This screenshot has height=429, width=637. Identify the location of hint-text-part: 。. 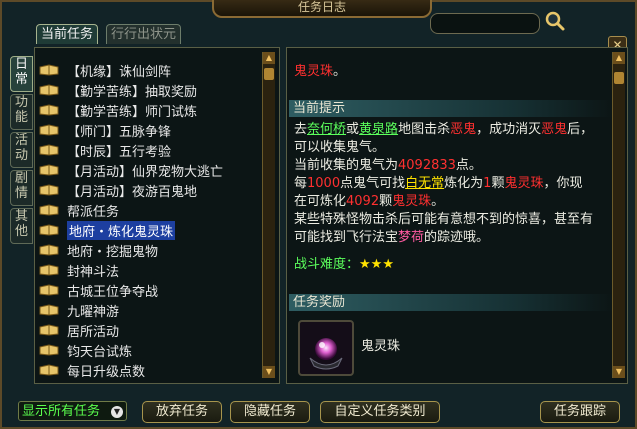
(438, 201).